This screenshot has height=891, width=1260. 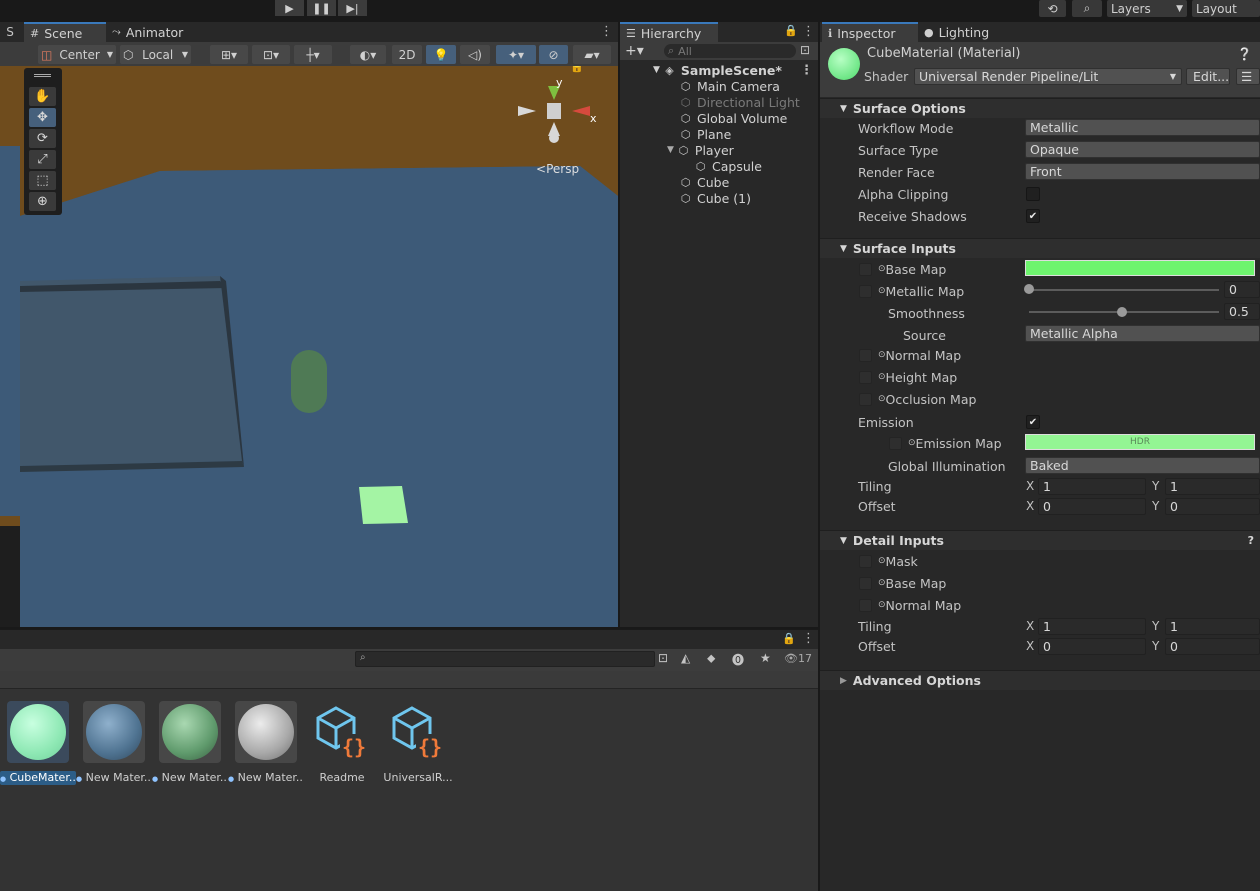 I want to click on shader-options-button: ☰, so click(x=1248, y=76).